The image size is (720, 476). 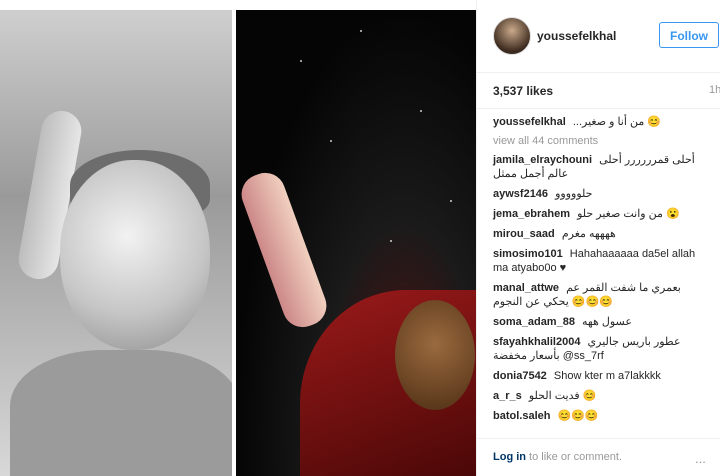 I want to click on comment-username: youssefelkhal, so click(x=529, y=122).